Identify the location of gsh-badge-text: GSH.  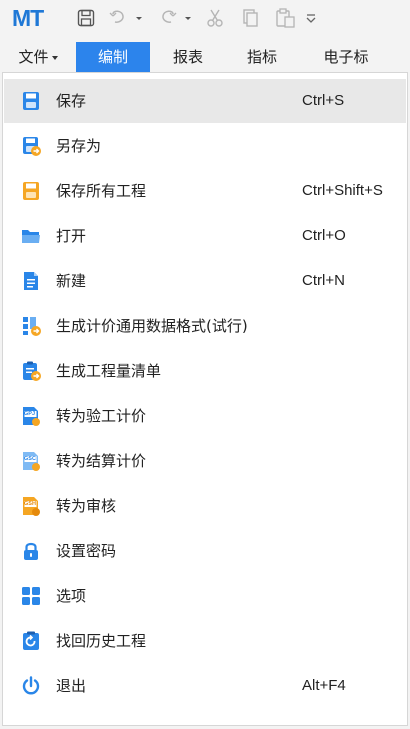
(30, 504).